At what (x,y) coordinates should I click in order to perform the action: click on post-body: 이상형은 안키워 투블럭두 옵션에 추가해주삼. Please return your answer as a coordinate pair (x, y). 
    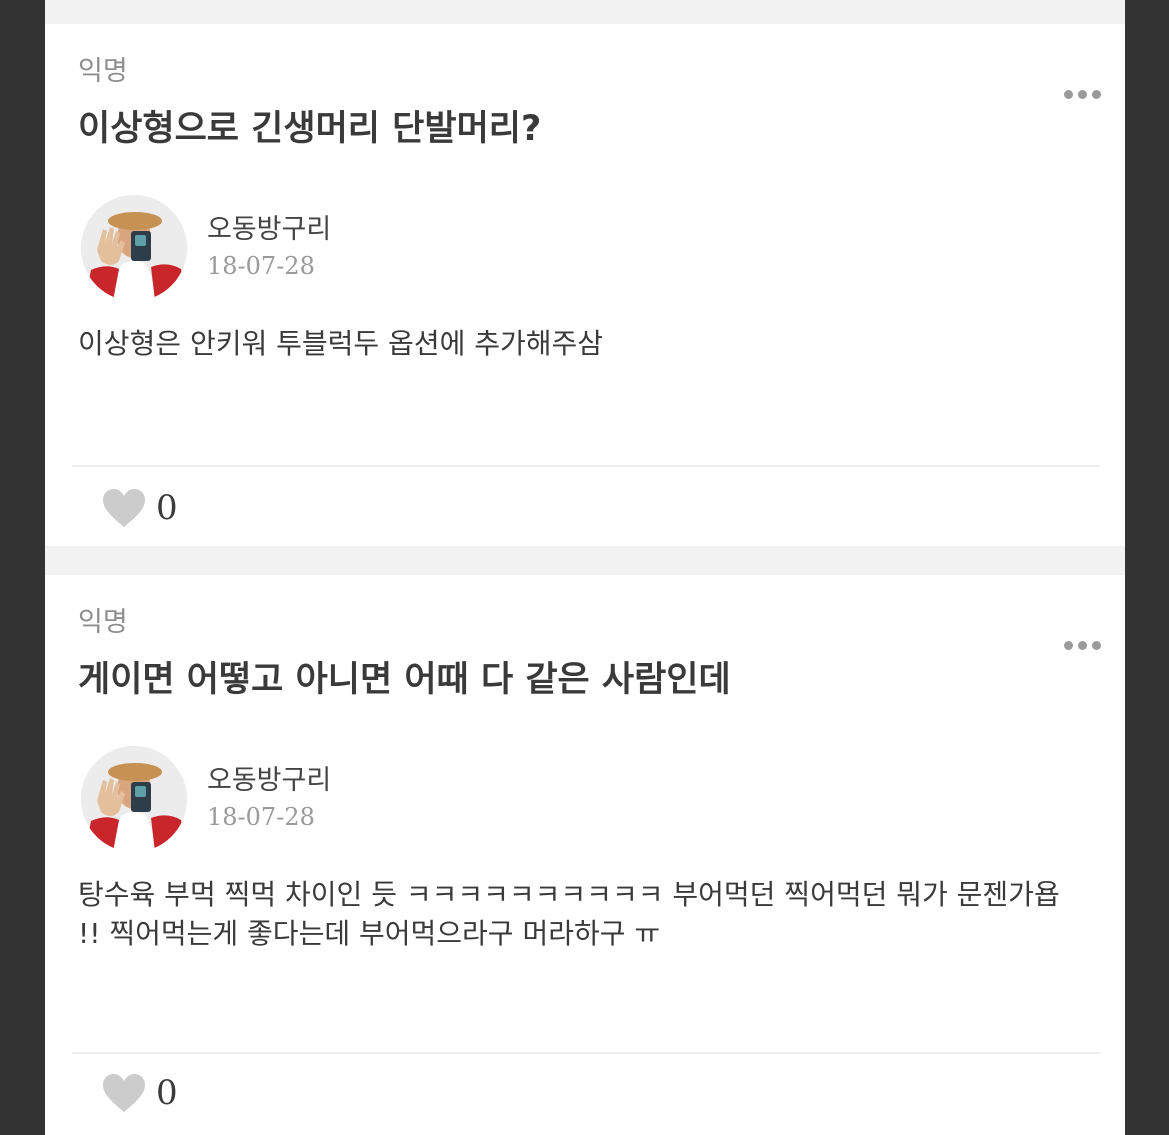
    Looking at the image, I should click on (341, 343).